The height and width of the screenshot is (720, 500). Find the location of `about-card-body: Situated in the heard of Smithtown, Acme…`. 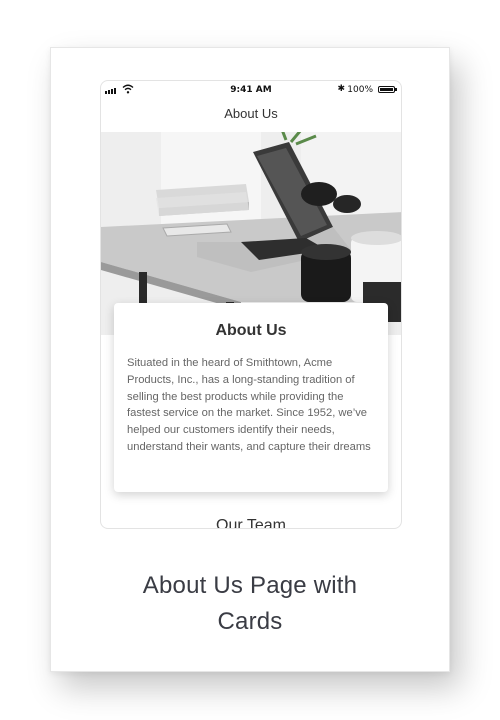

about-card-body: Situated in the heard of Smithtown, Acme… is located at coordinates (249, 405).